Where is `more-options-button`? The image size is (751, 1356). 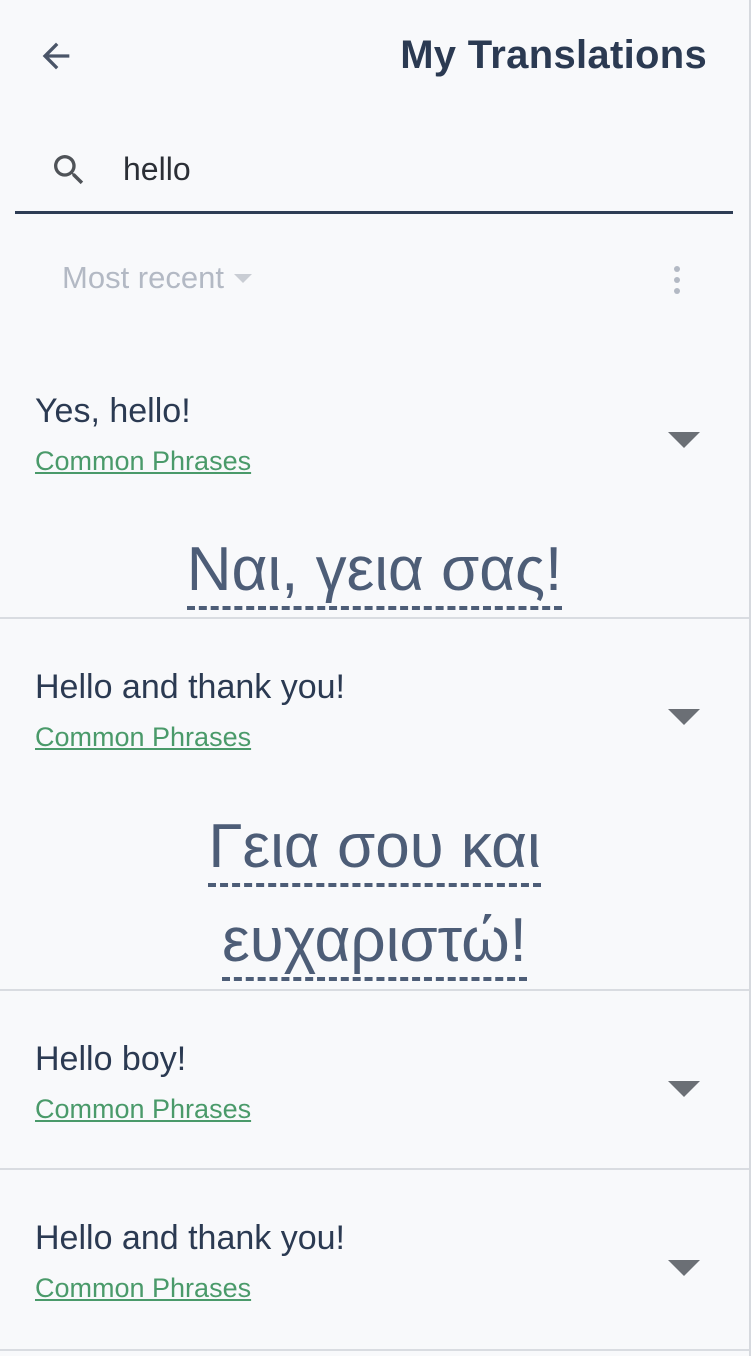
more-options-button is located at coordinates (677, 280).